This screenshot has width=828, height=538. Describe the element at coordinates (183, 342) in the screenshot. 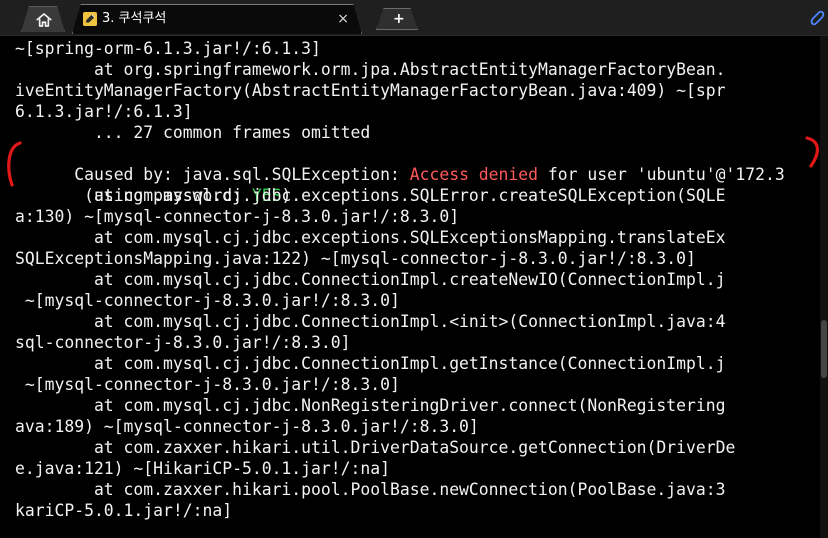

I see `terminal-line: sql-connector-j-8.3.0.jar!/:8.3.0]` at that location.